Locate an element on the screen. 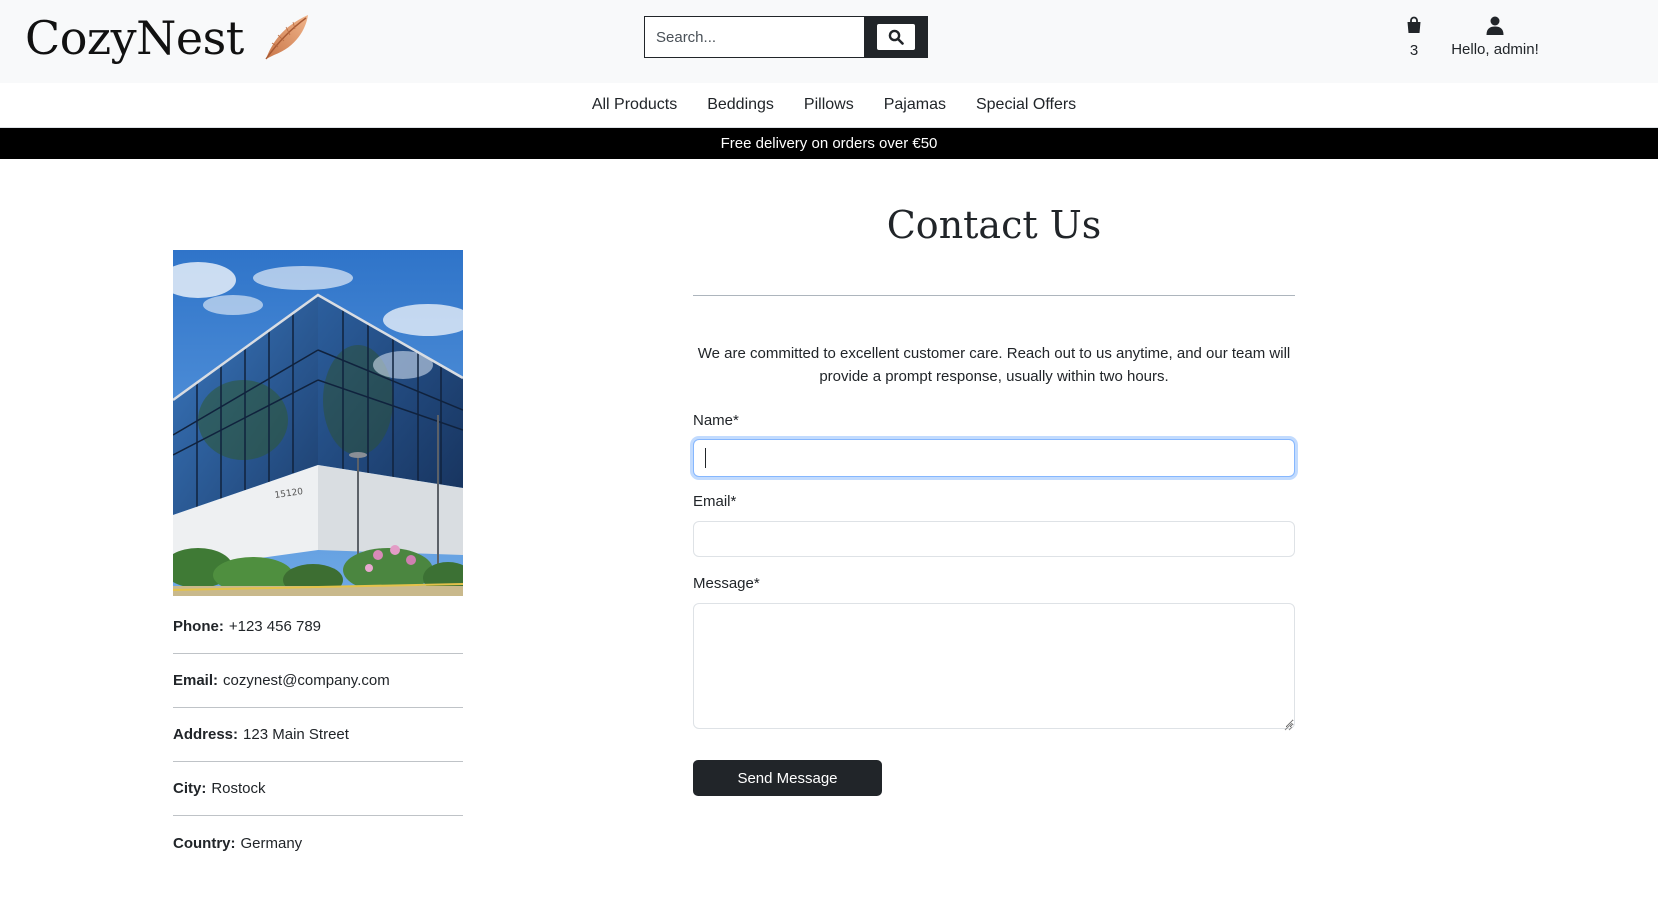 This screenshot has width=1658, height=911. nav-special-offers: Special Offers is located at coordinates (1026, 105).